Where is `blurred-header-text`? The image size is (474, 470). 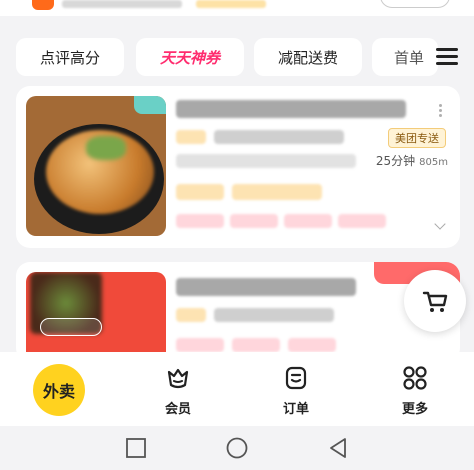
blurred-header-text is located at coordinates (122, 4).